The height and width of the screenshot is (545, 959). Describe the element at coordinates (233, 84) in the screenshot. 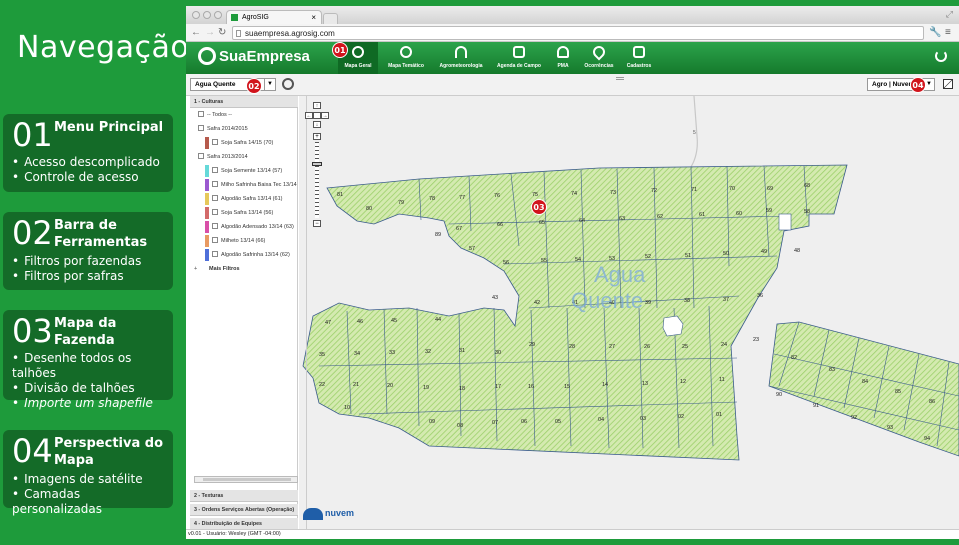

I see `farm-select: Agua Quente ▼` at that location.